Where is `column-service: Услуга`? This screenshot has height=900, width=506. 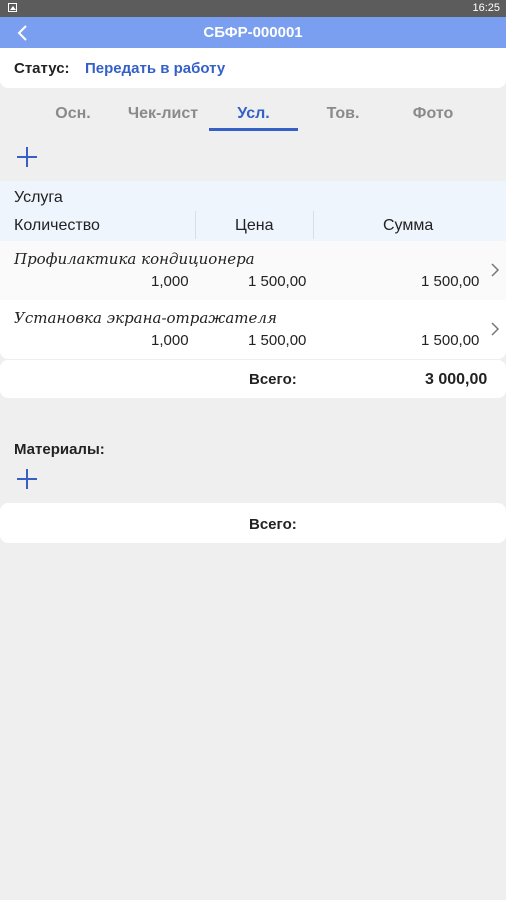
column-service: Услуга is located at coordinates (38, 197).